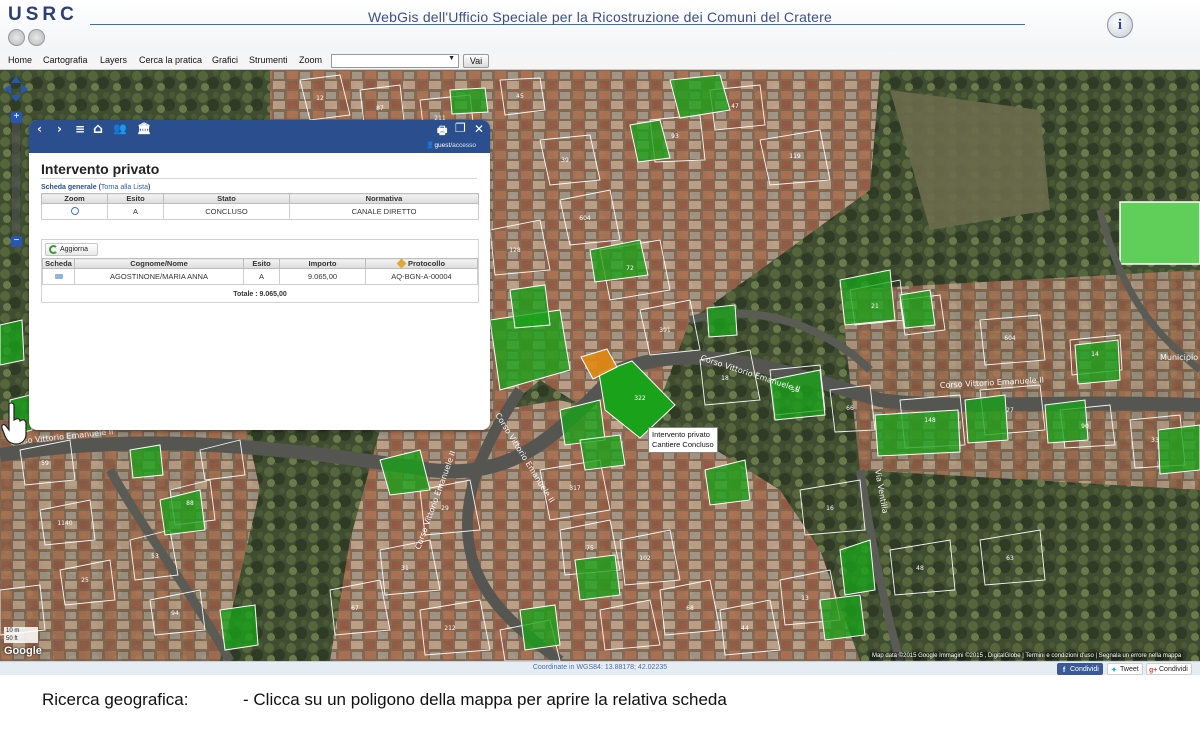  I want to click on print-icon: 🖶, so click(442, 131).